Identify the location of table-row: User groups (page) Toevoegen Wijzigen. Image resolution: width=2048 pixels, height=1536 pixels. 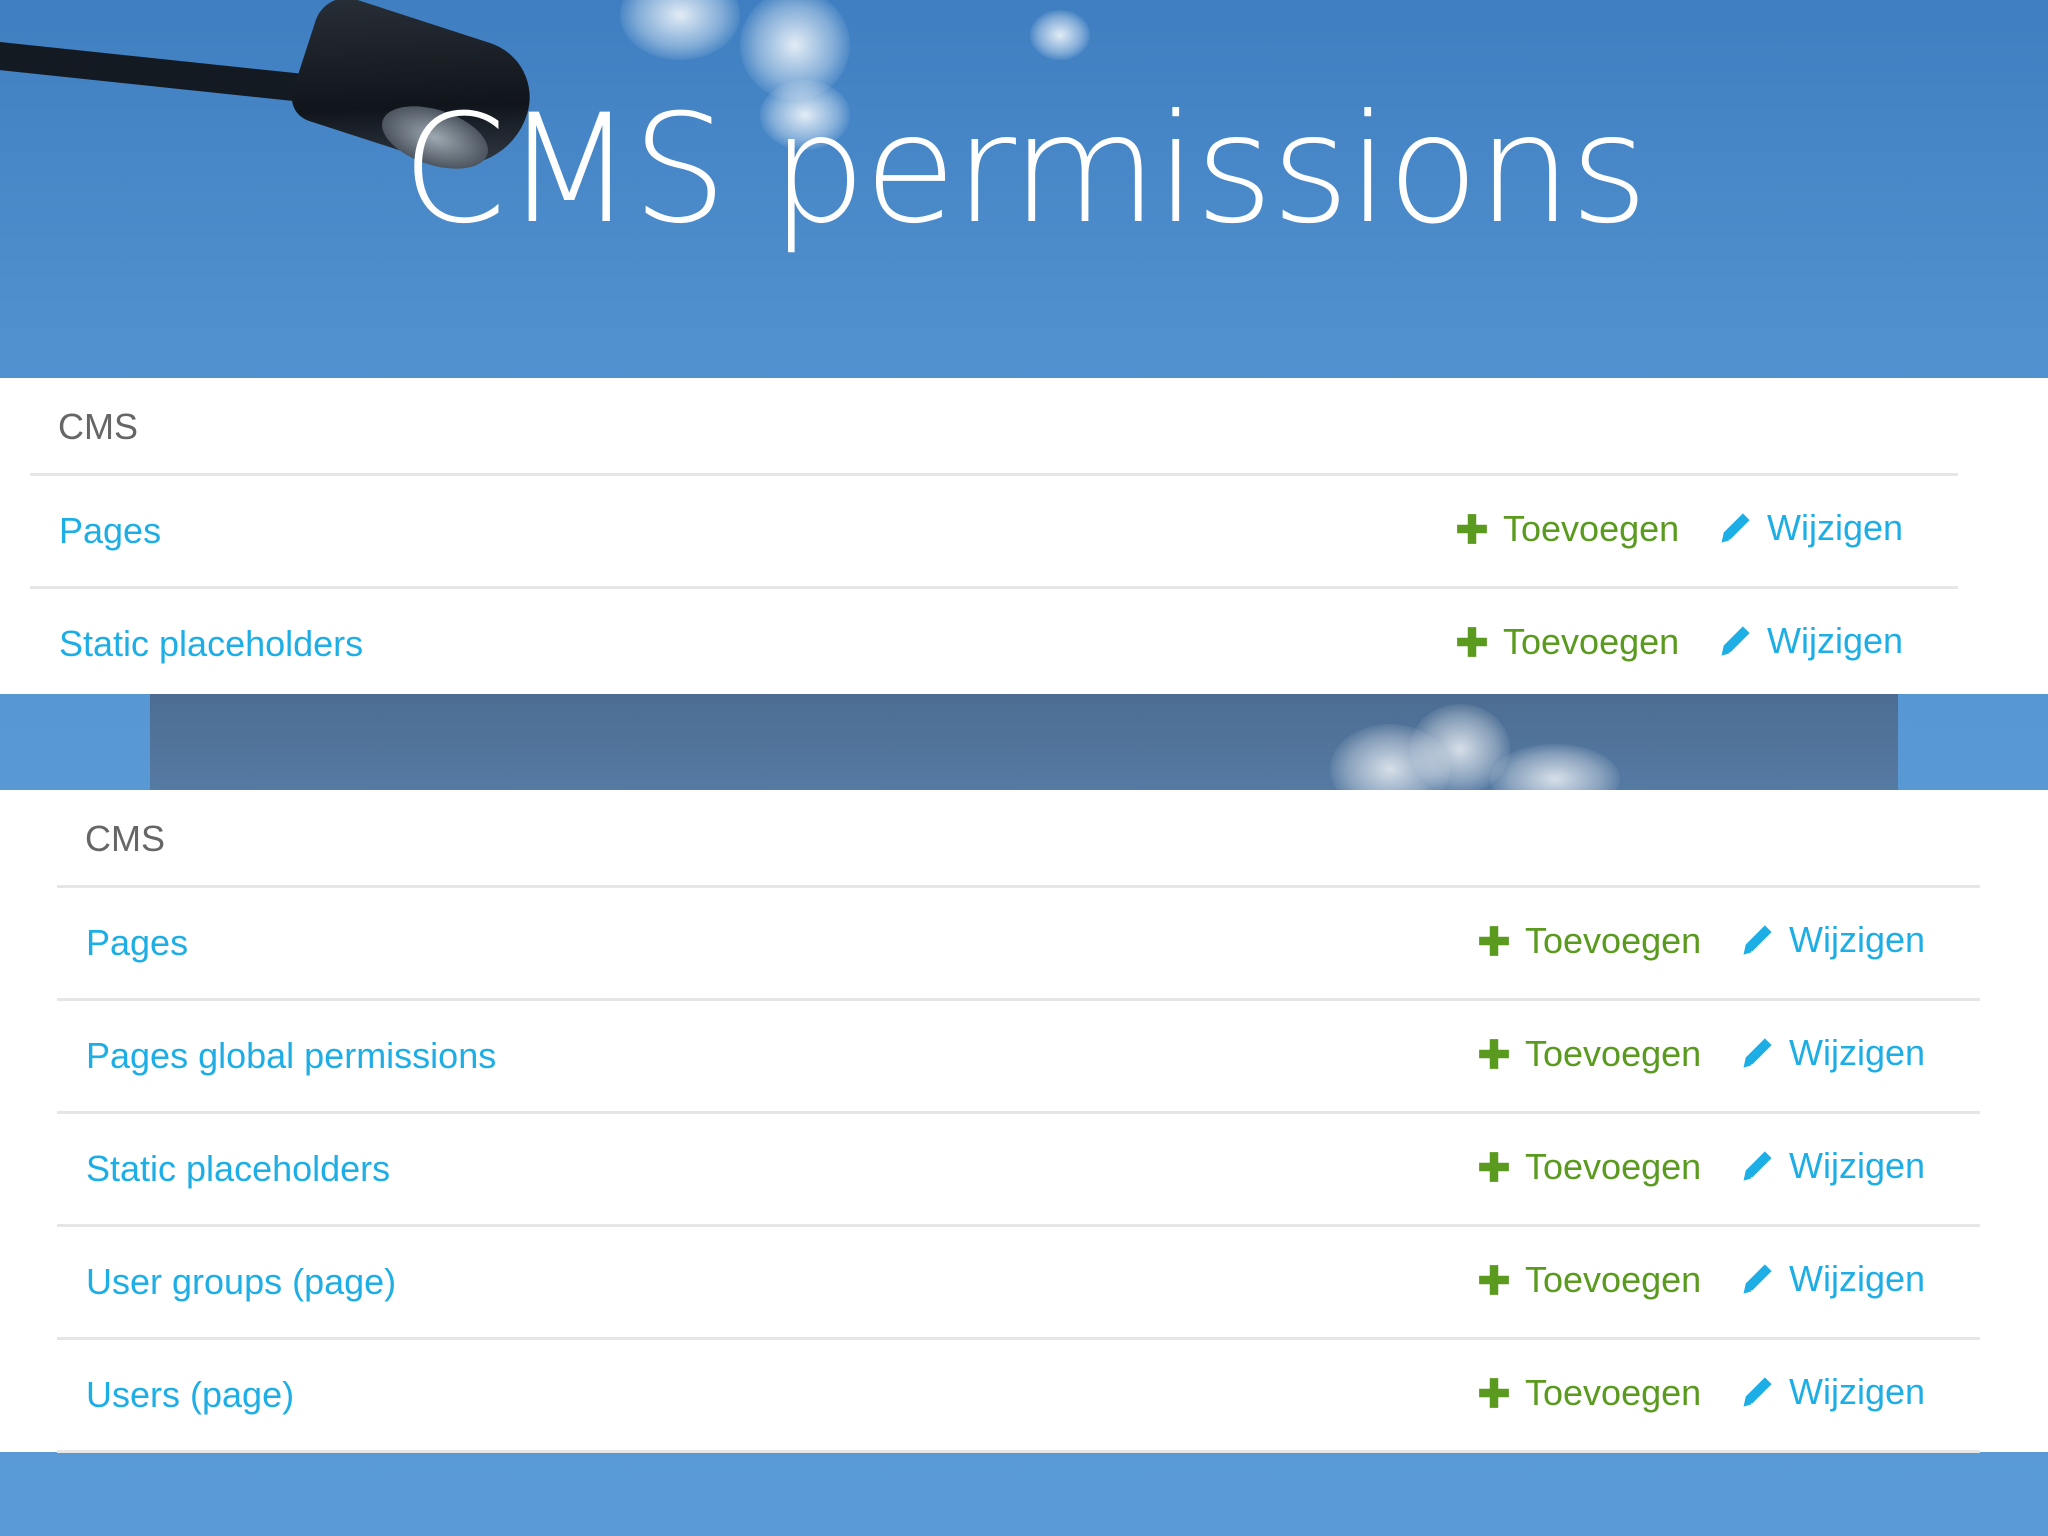
(1018, 1282).